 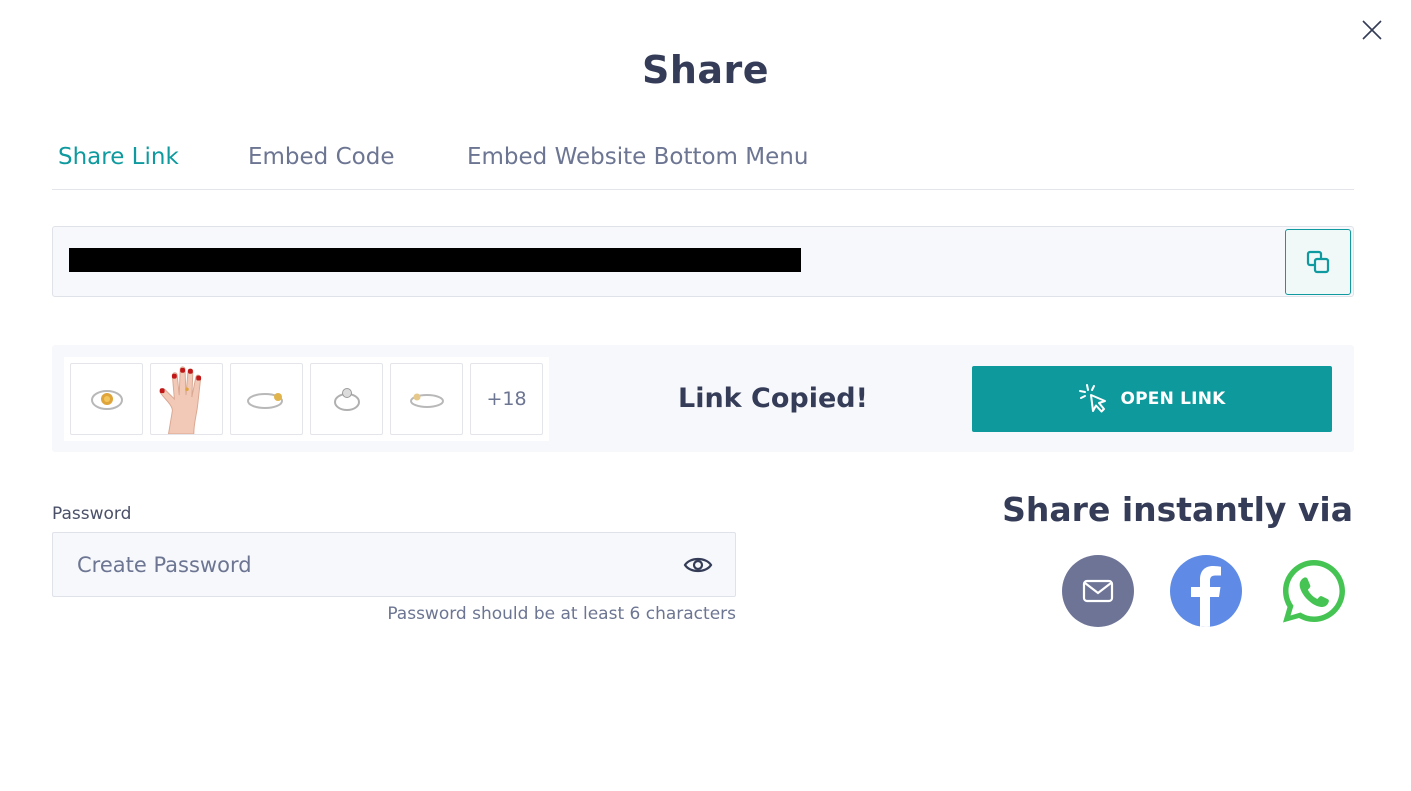 I want to click on copy-link-button, so click(x=1318, y=262).